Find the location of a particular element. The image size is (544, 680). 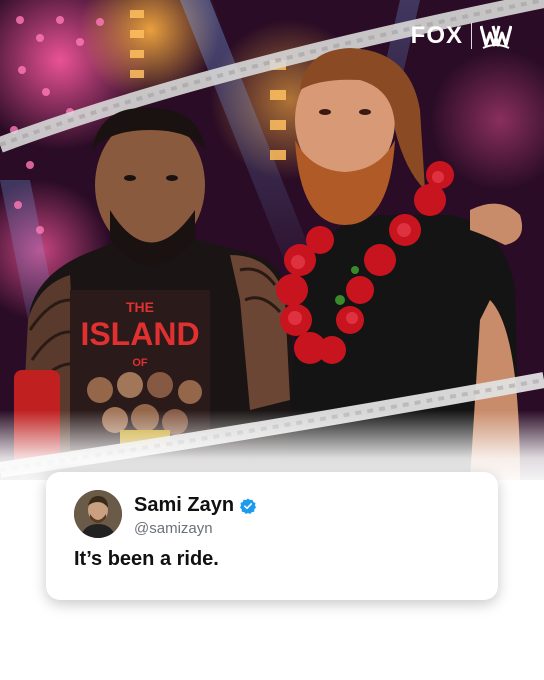

handle: @samizayn is located at coordinates (173, 528).